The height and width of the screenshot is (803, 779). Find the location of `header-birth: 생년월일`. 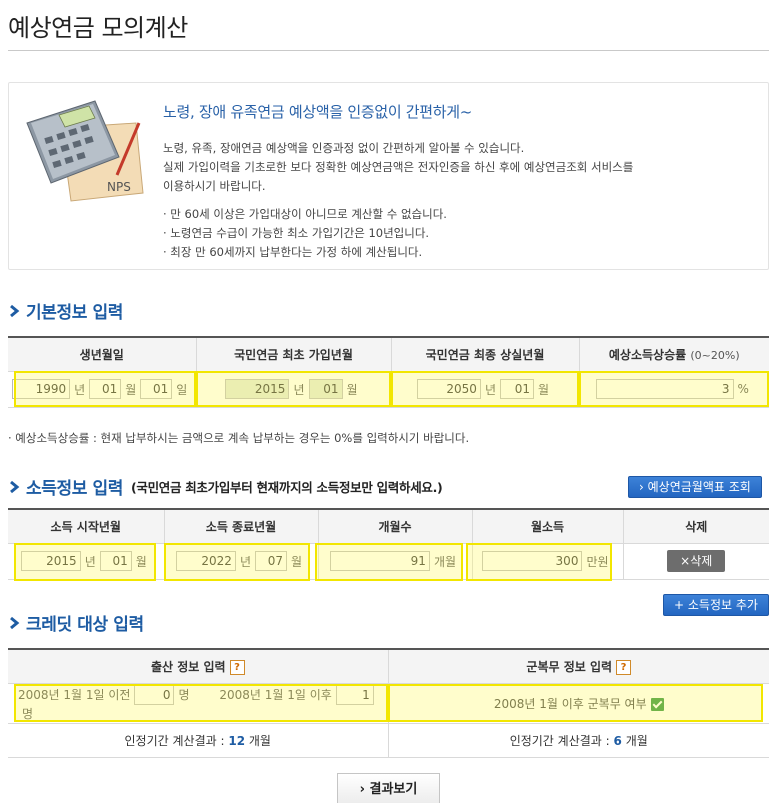

header-birth: 생년월일 is located at coordinates (102, 354).